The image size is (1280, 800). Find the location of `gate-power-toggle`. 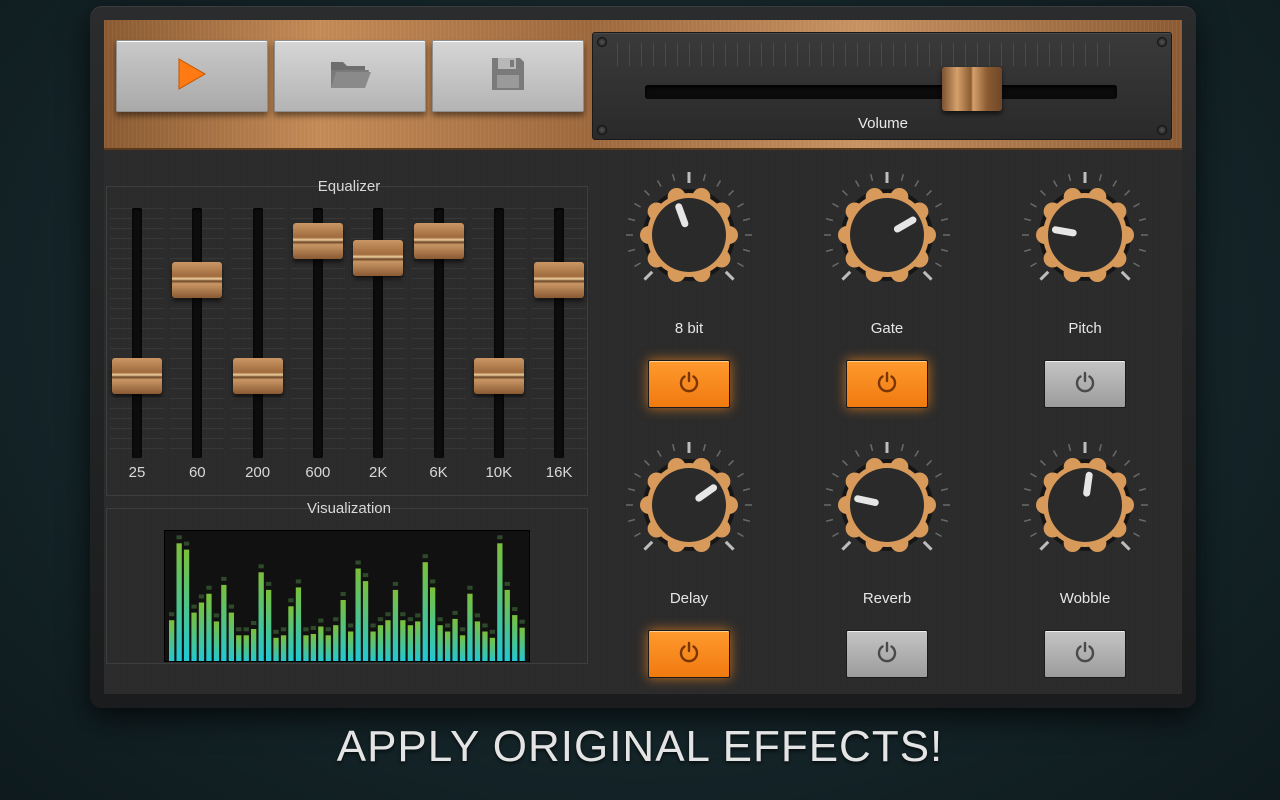

gate-power-toggle is located at coordinates (887, 384).